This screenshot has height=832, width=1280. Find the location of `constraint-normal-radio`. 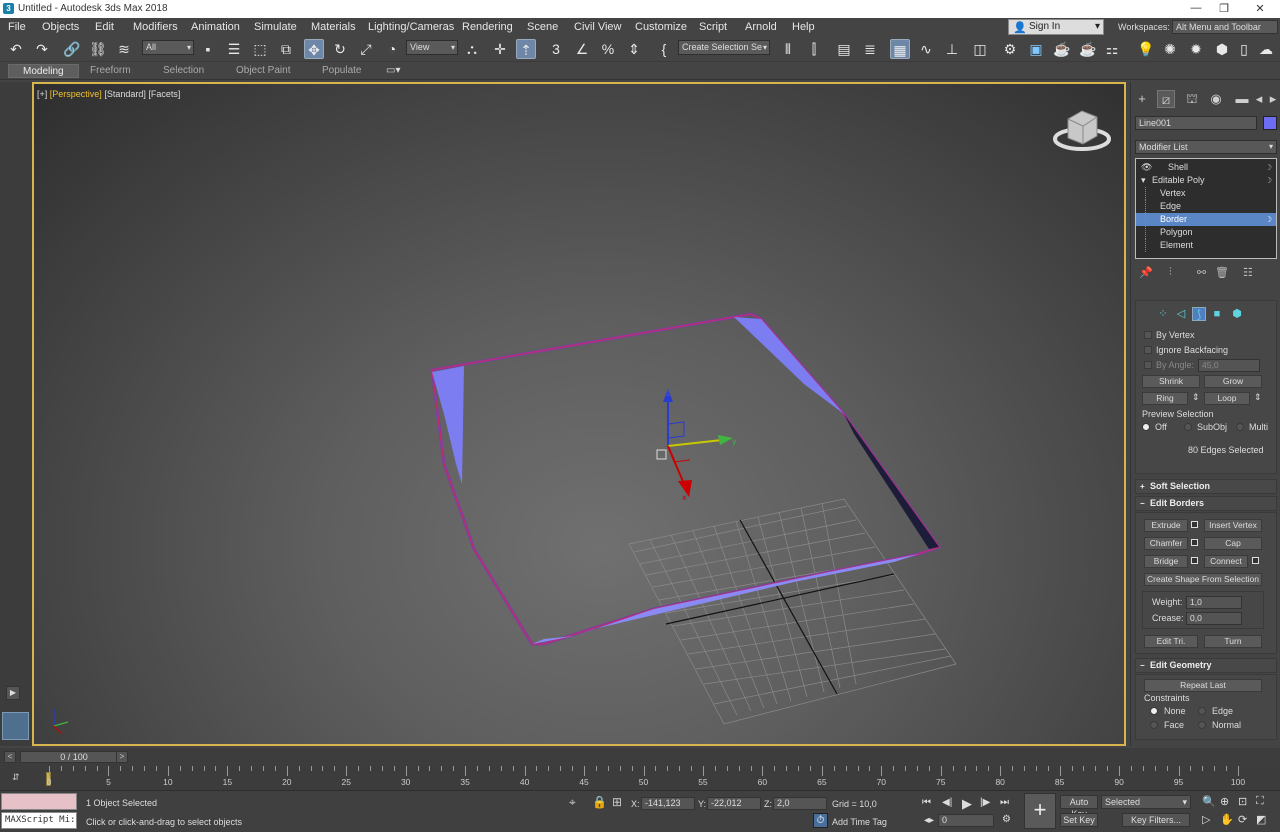

constraint-normal-radio is located at coordinates (1202, 725).